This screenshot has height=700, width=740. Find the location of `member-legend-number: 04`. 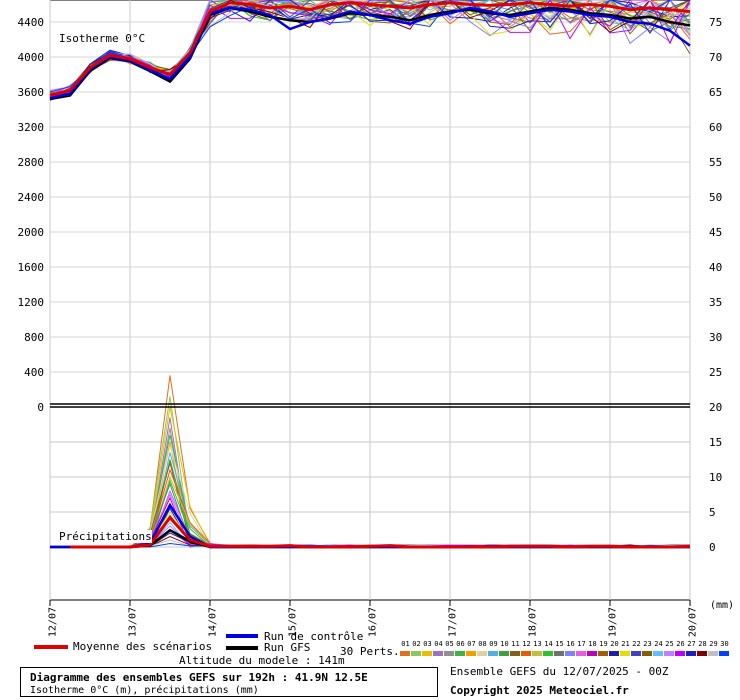

member-legend-number: 04 is located at coordinates (438, 644).